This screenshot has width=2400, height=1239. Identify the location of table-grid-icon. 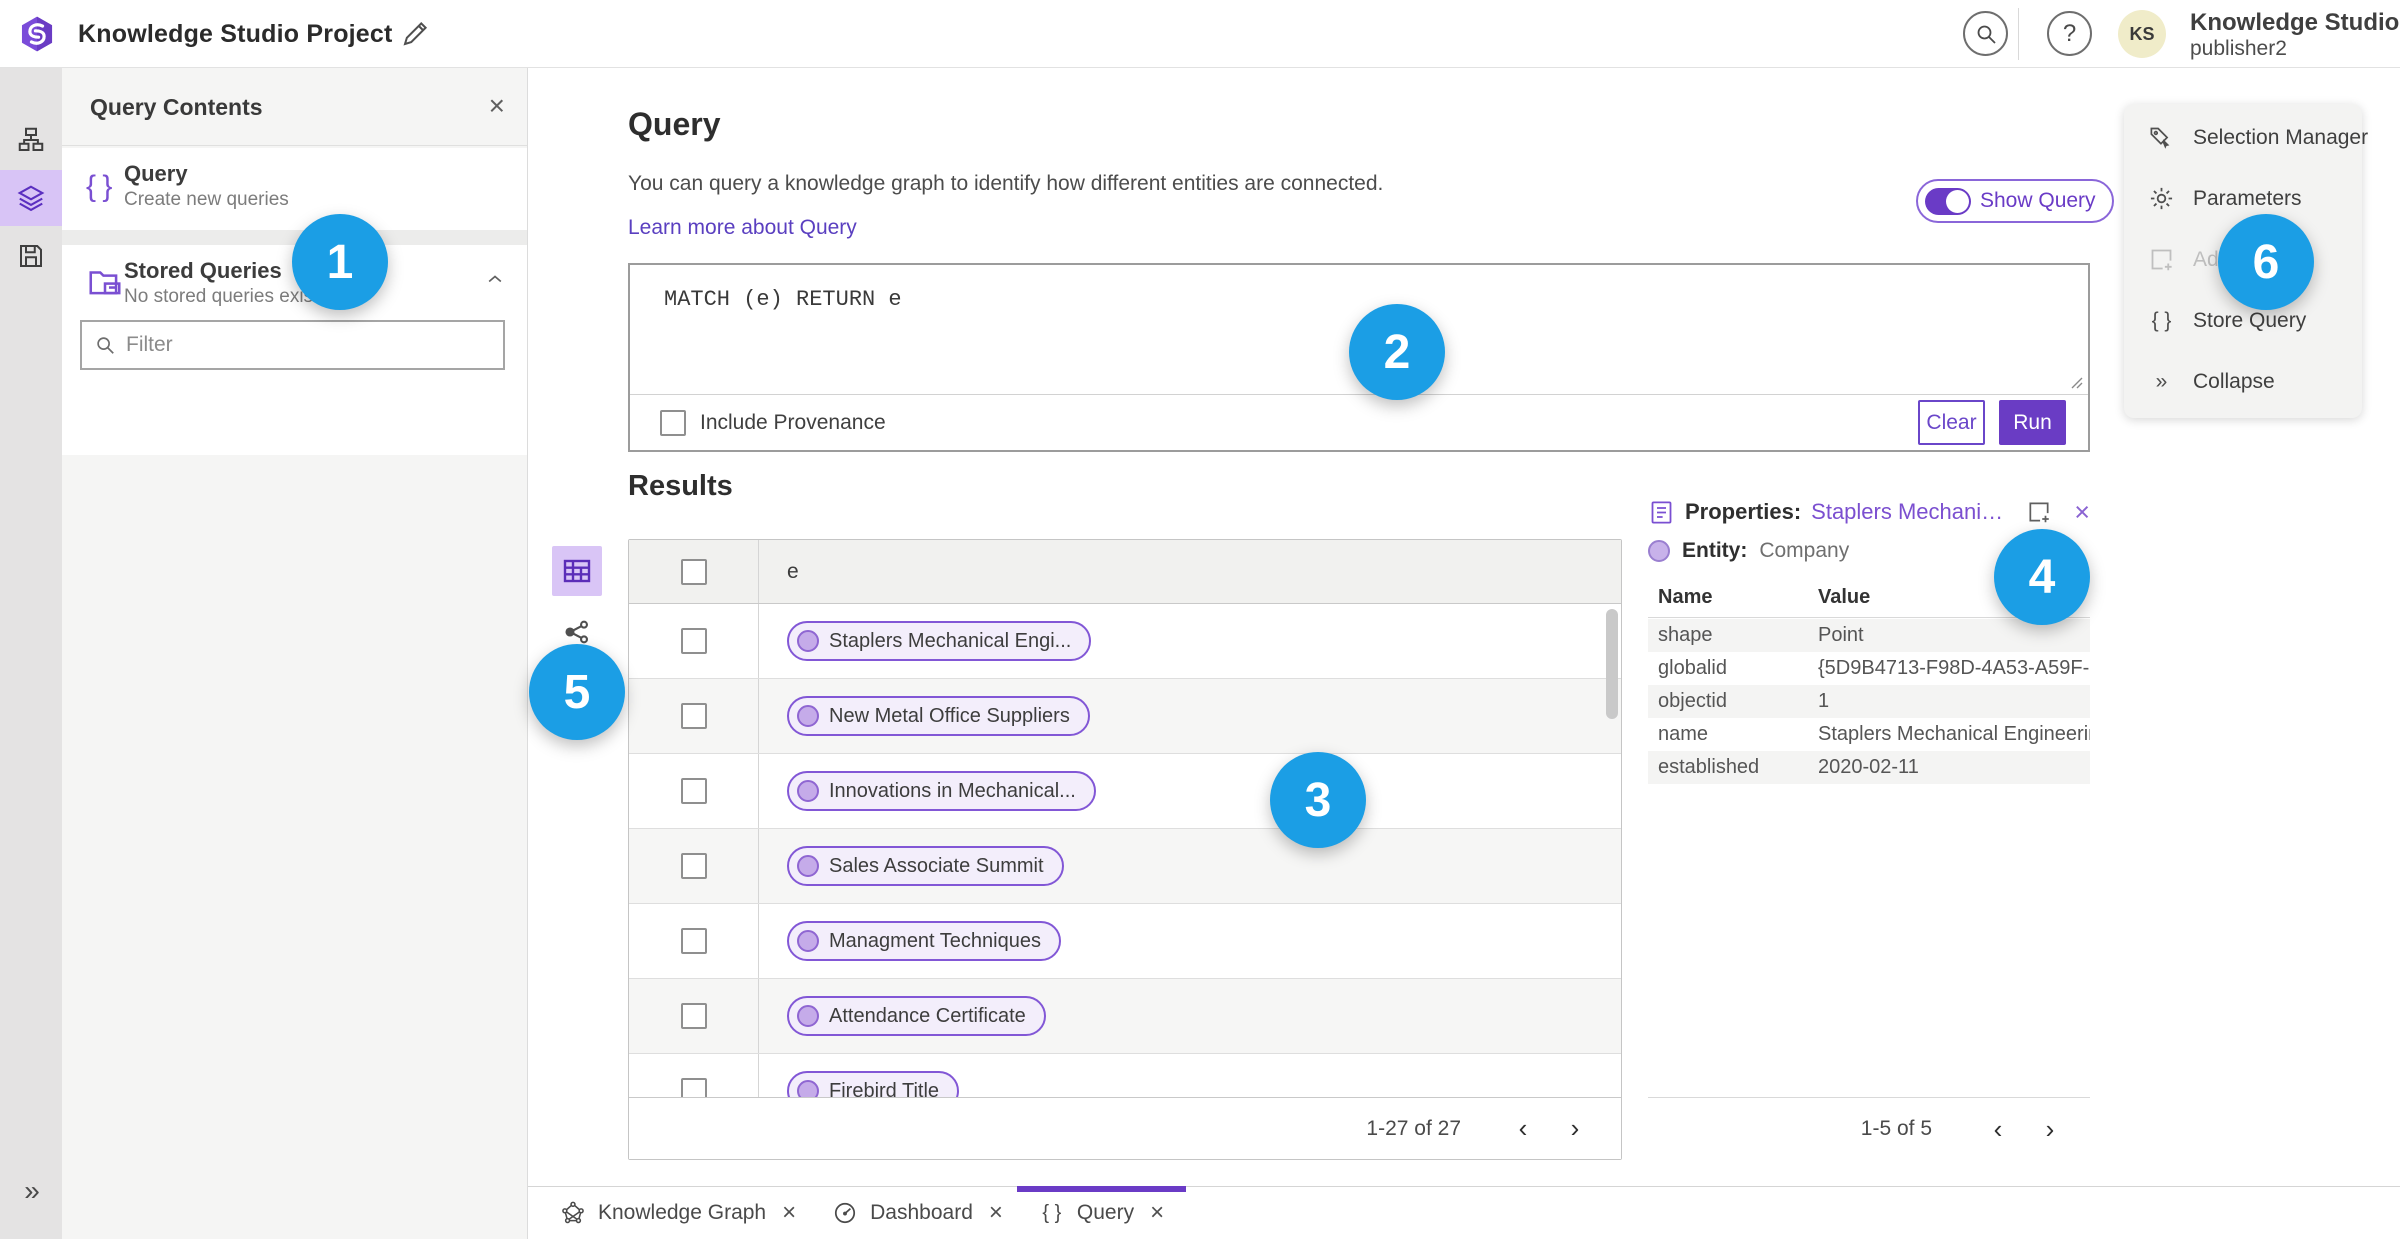
(577, 571).